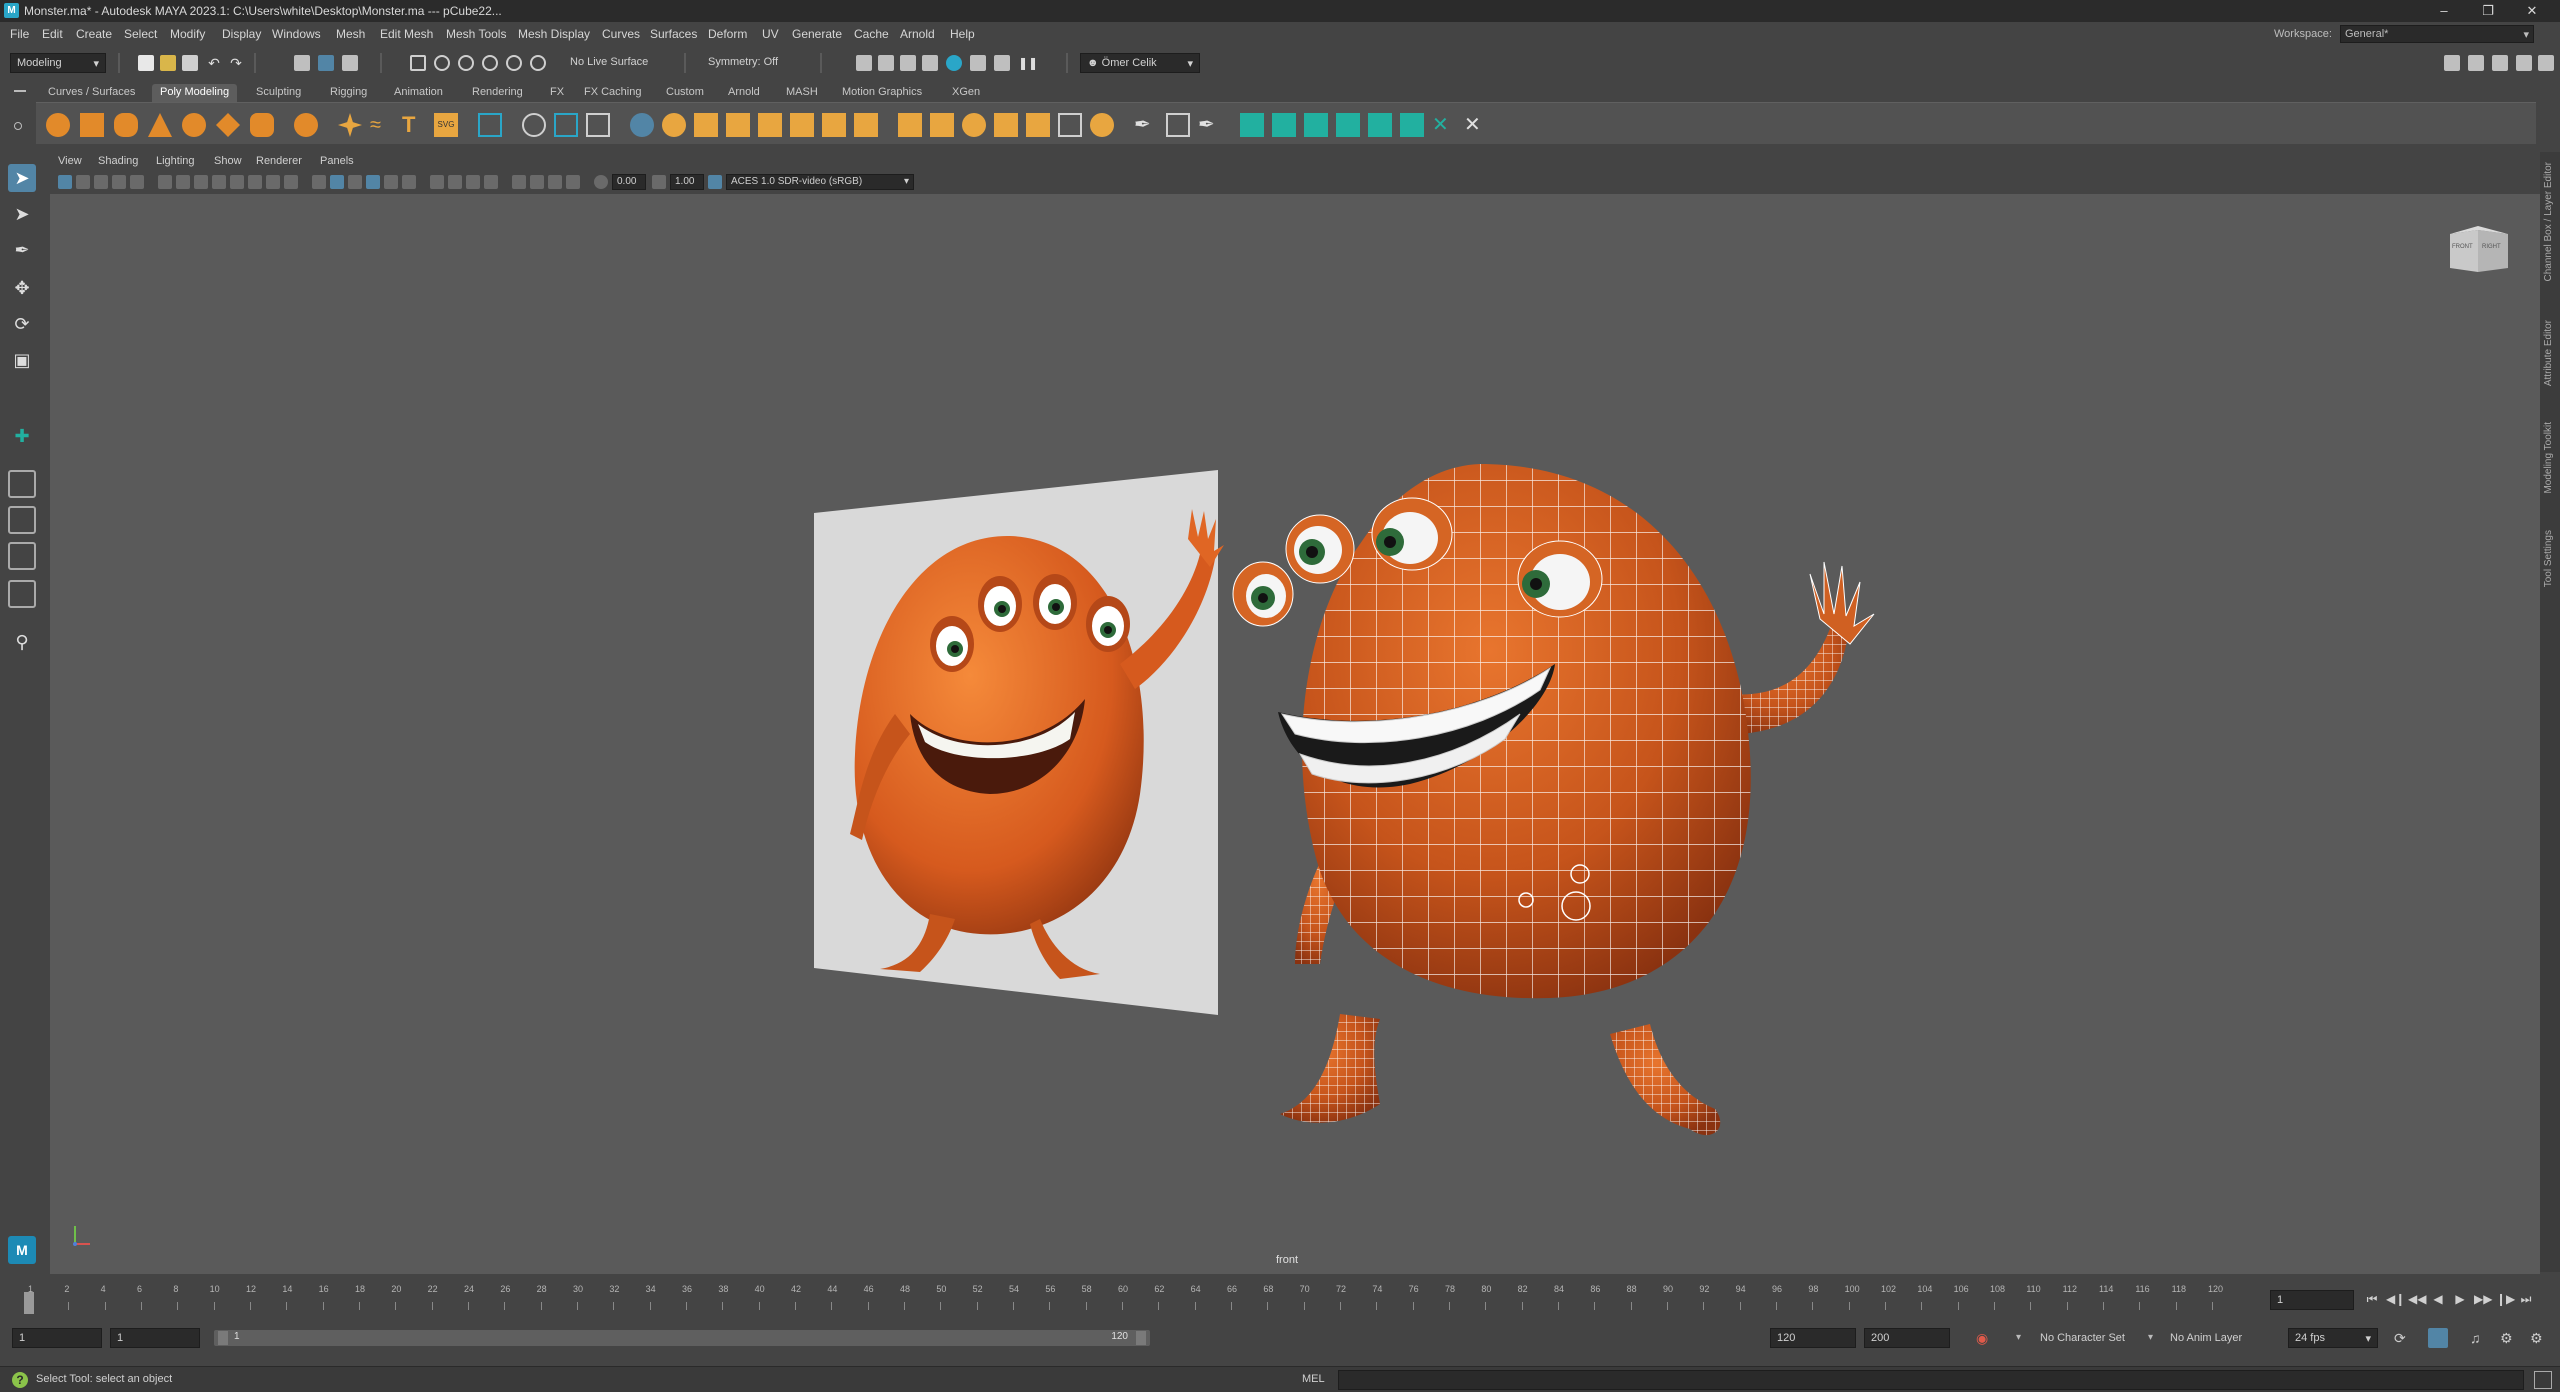  What do you see at coordinates (978, 63) in the screenshot?
I see `render-view-icon` at bounding box center [978, 63].